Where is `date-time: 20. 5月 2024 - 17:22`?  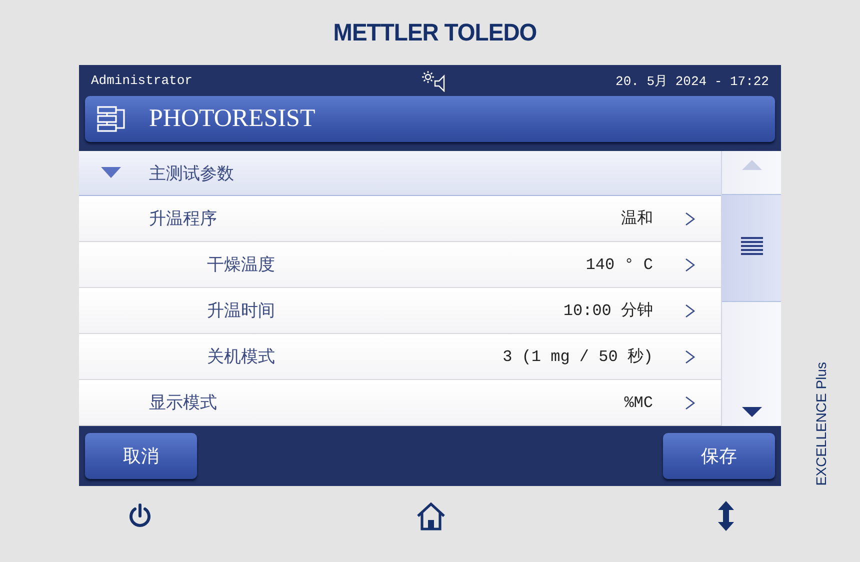
date-time: 20. 5月 2024 - 17:22 is located at coordinates (692, 81).